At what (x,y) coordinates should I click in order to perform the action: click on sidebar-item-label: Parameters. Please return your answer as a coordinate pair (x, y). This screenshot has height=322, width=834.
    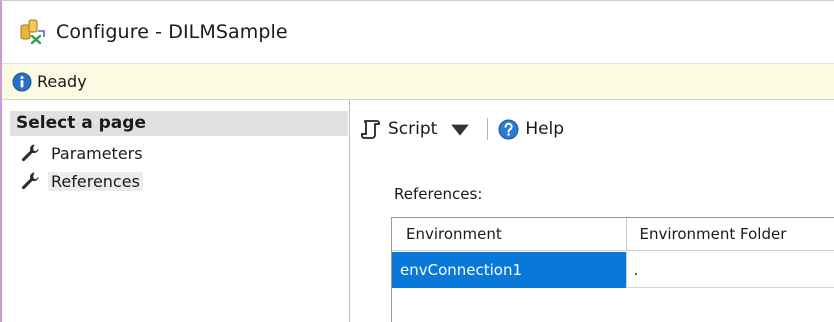
    Looking at the image, I should click on (97, 153).